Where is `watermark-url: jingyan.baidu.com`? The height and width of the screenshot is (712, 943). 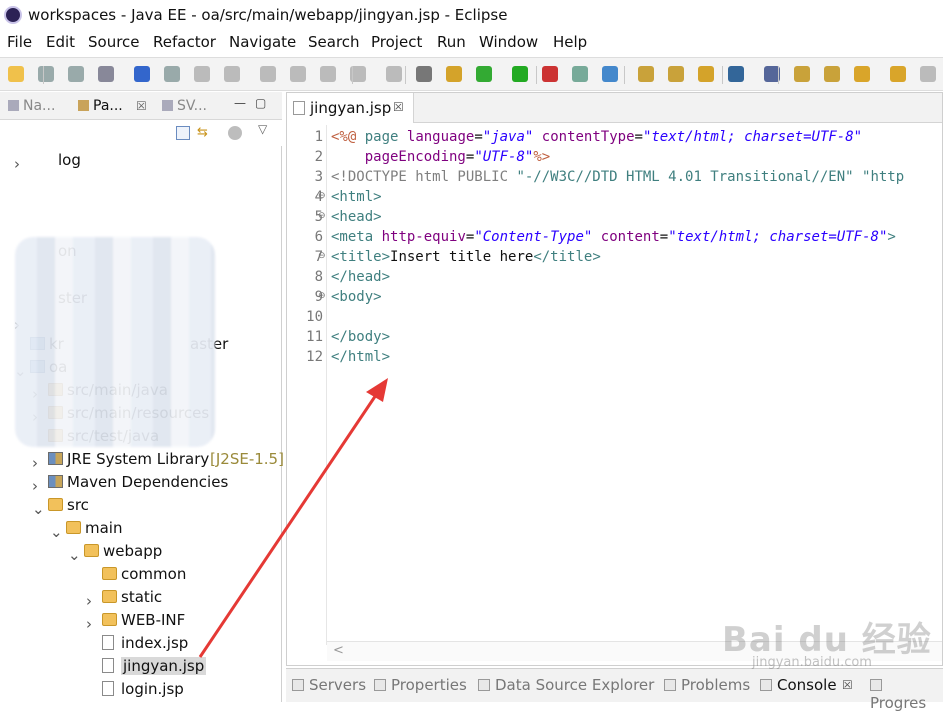
watermark-url: jingyan.baidu.com is located at coordinates (812, 662).